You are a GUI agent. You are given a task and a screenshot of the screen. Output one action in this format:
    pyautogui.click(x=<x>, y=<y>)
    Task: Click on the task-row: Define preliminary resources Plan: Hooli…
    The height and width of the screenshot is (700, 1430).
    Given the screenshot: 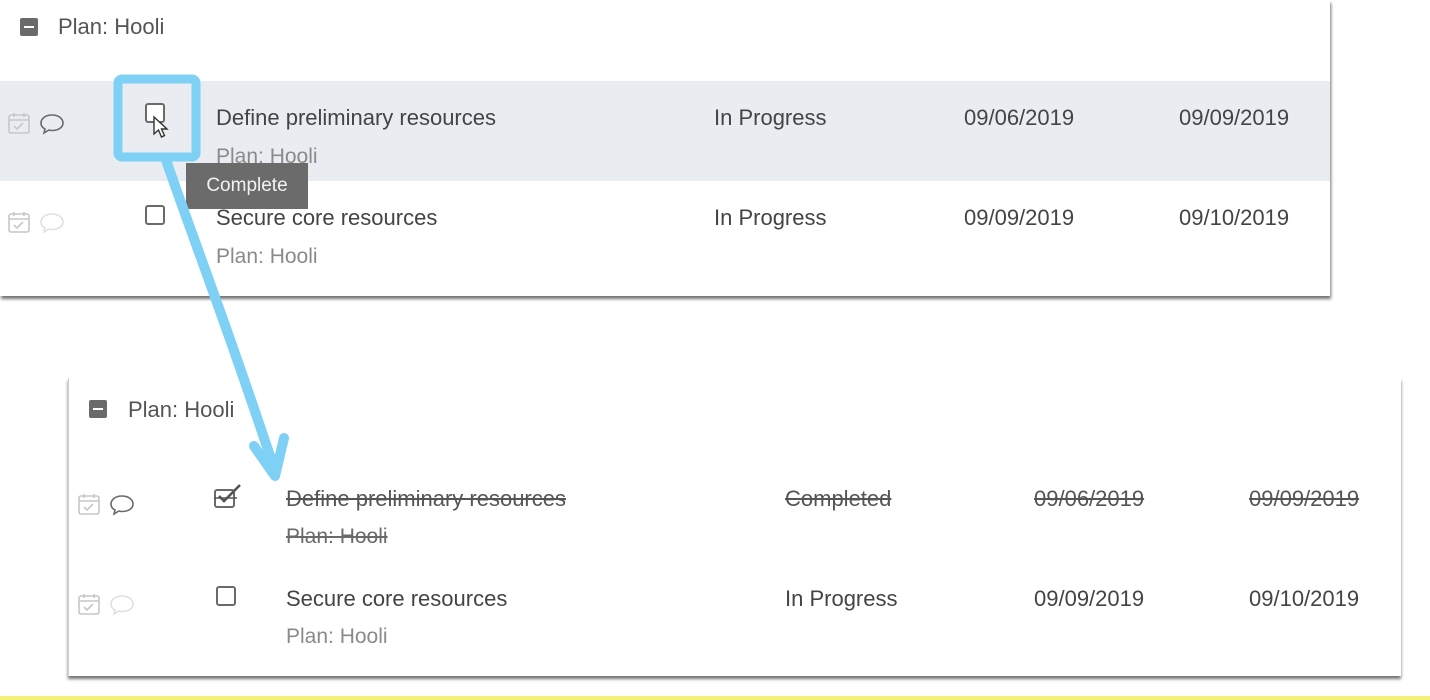 What is the action you would take?
    pyautogui.click(x=735, y=512)
    